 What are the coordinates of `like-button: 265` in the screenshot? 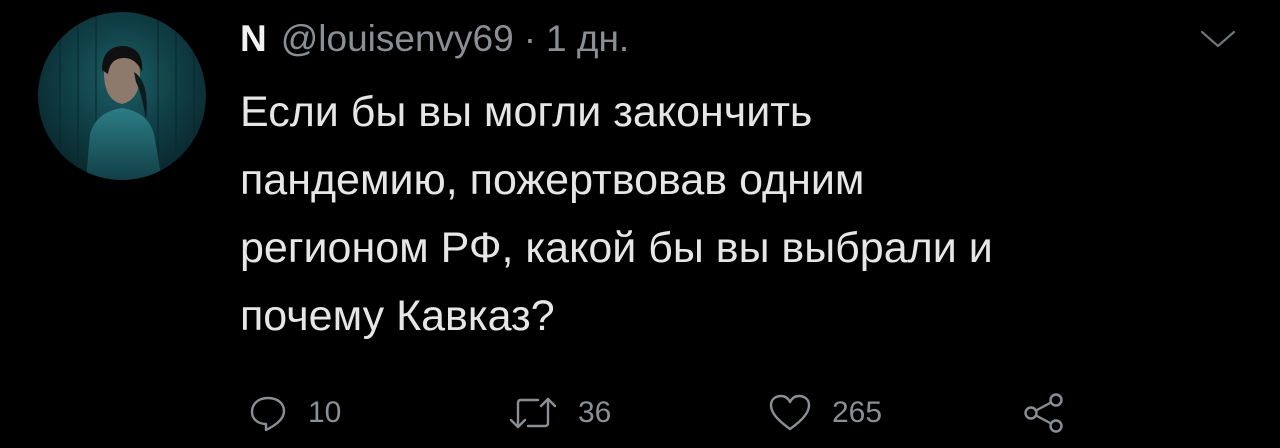 It's located at (825, 413).